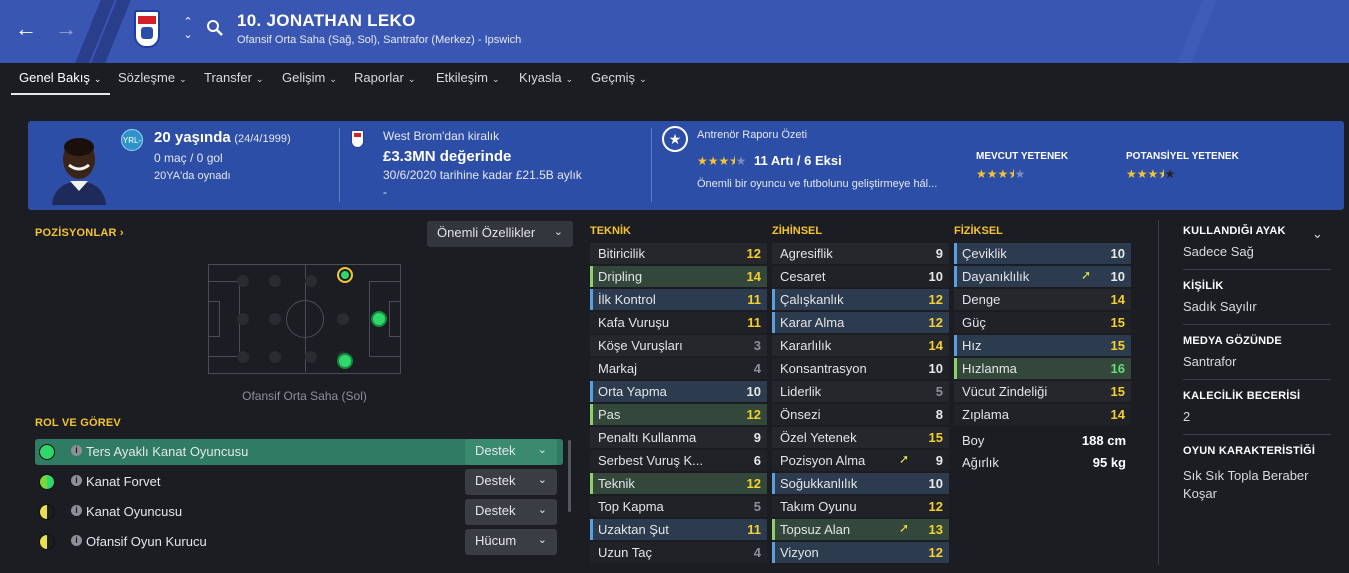 This screenshot has width=1349, height=573. What do you see at coordinates (569, 476) in the screenshot?
I see `roles-scrollbar` at bounding box center [569, 476].